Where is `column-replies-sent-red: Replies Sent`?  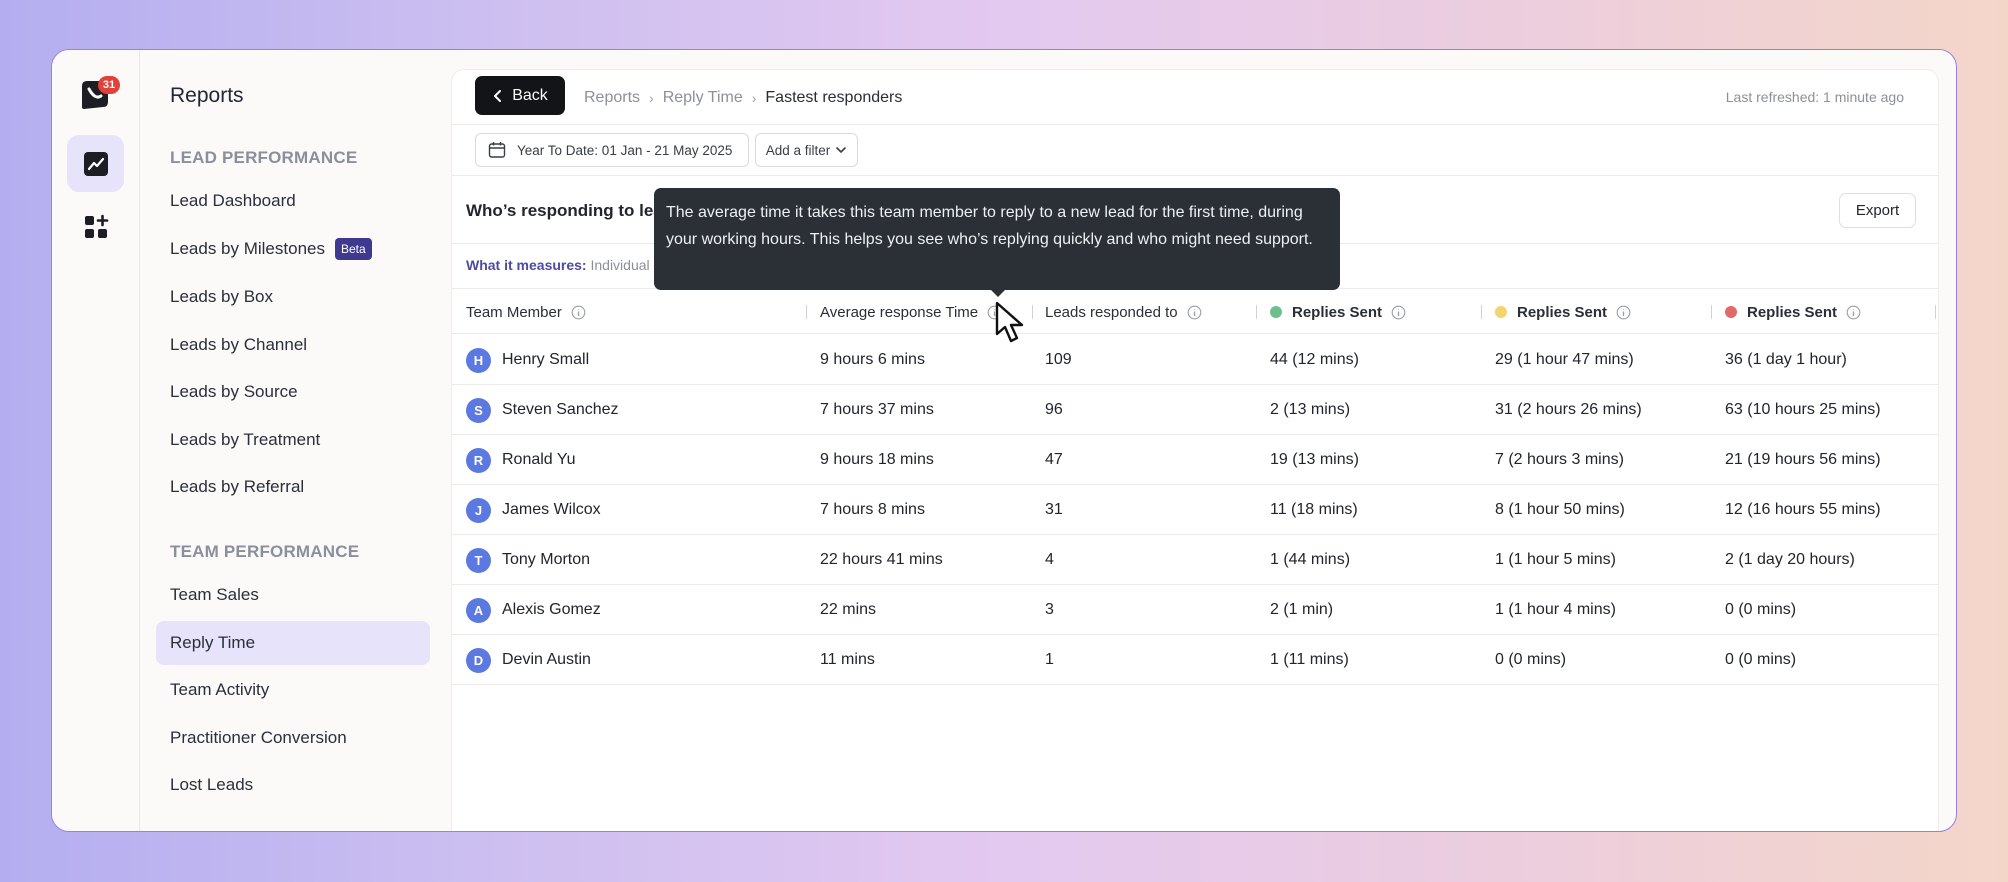
column-replies-sent-red: Replies Sent is located at coordinates (1793, 312).